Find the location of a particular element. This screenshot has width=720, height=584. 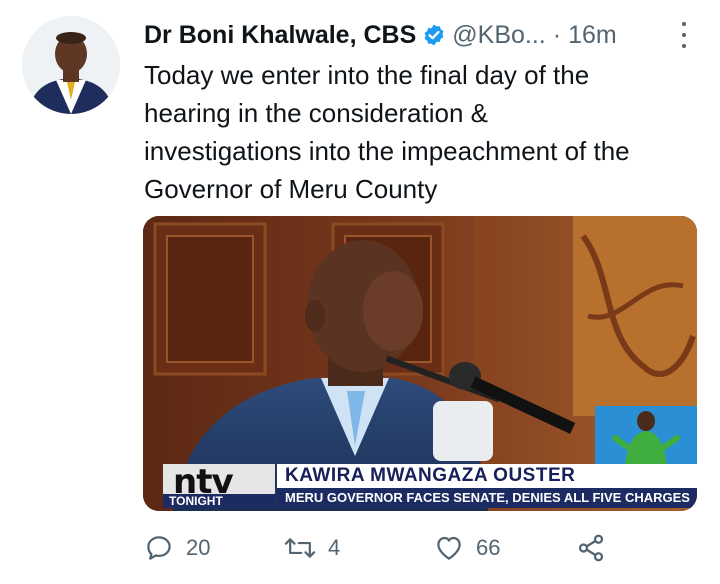

heart-icon is located at coordinates (449, 548).